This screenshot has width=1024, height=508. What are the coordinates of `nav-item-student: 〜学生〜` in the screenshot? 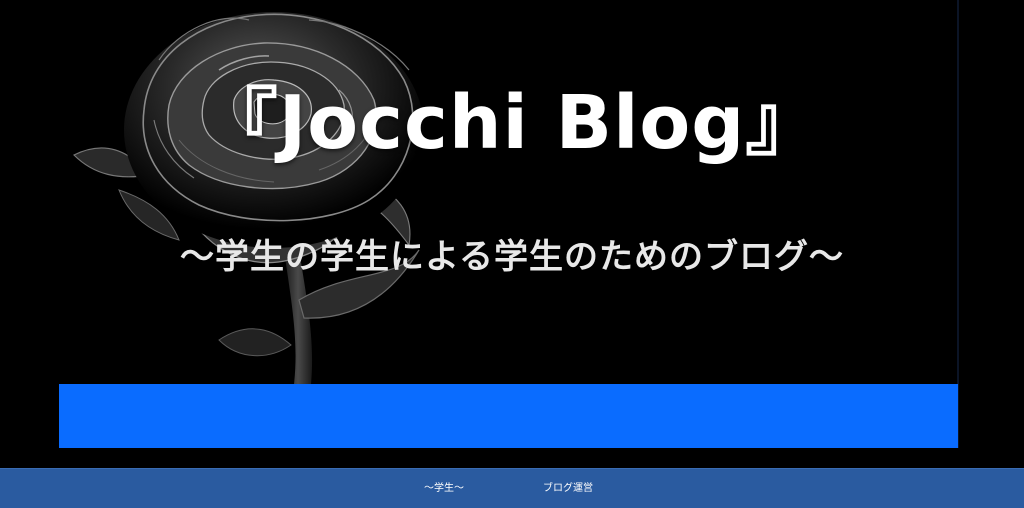 It's located at (444, 489).